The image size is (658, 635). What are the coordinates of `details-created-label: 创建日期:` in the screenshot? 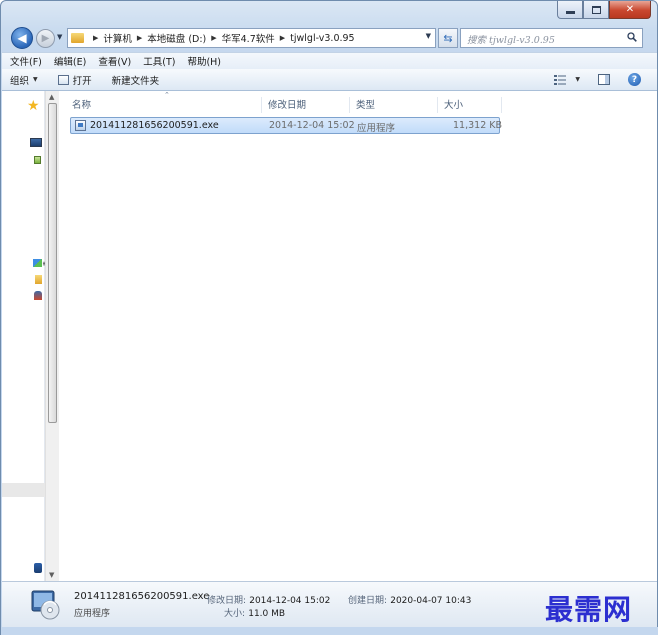 It's located at (368, 601).